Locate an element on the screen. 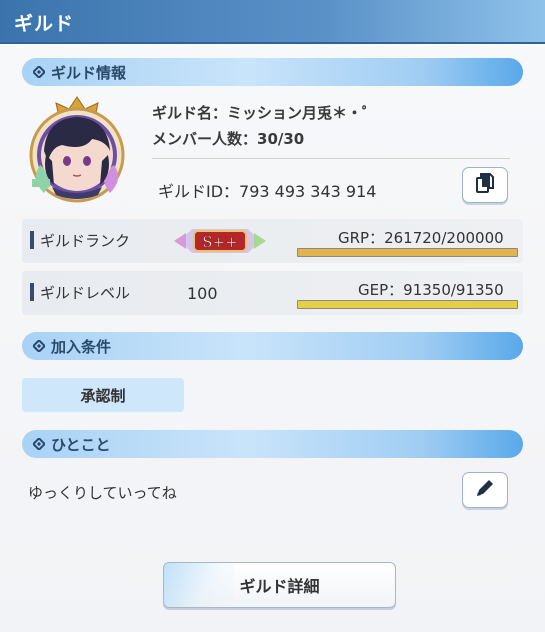 The image size is (545, 632). copy-icon is located at coordinates (485, 185).